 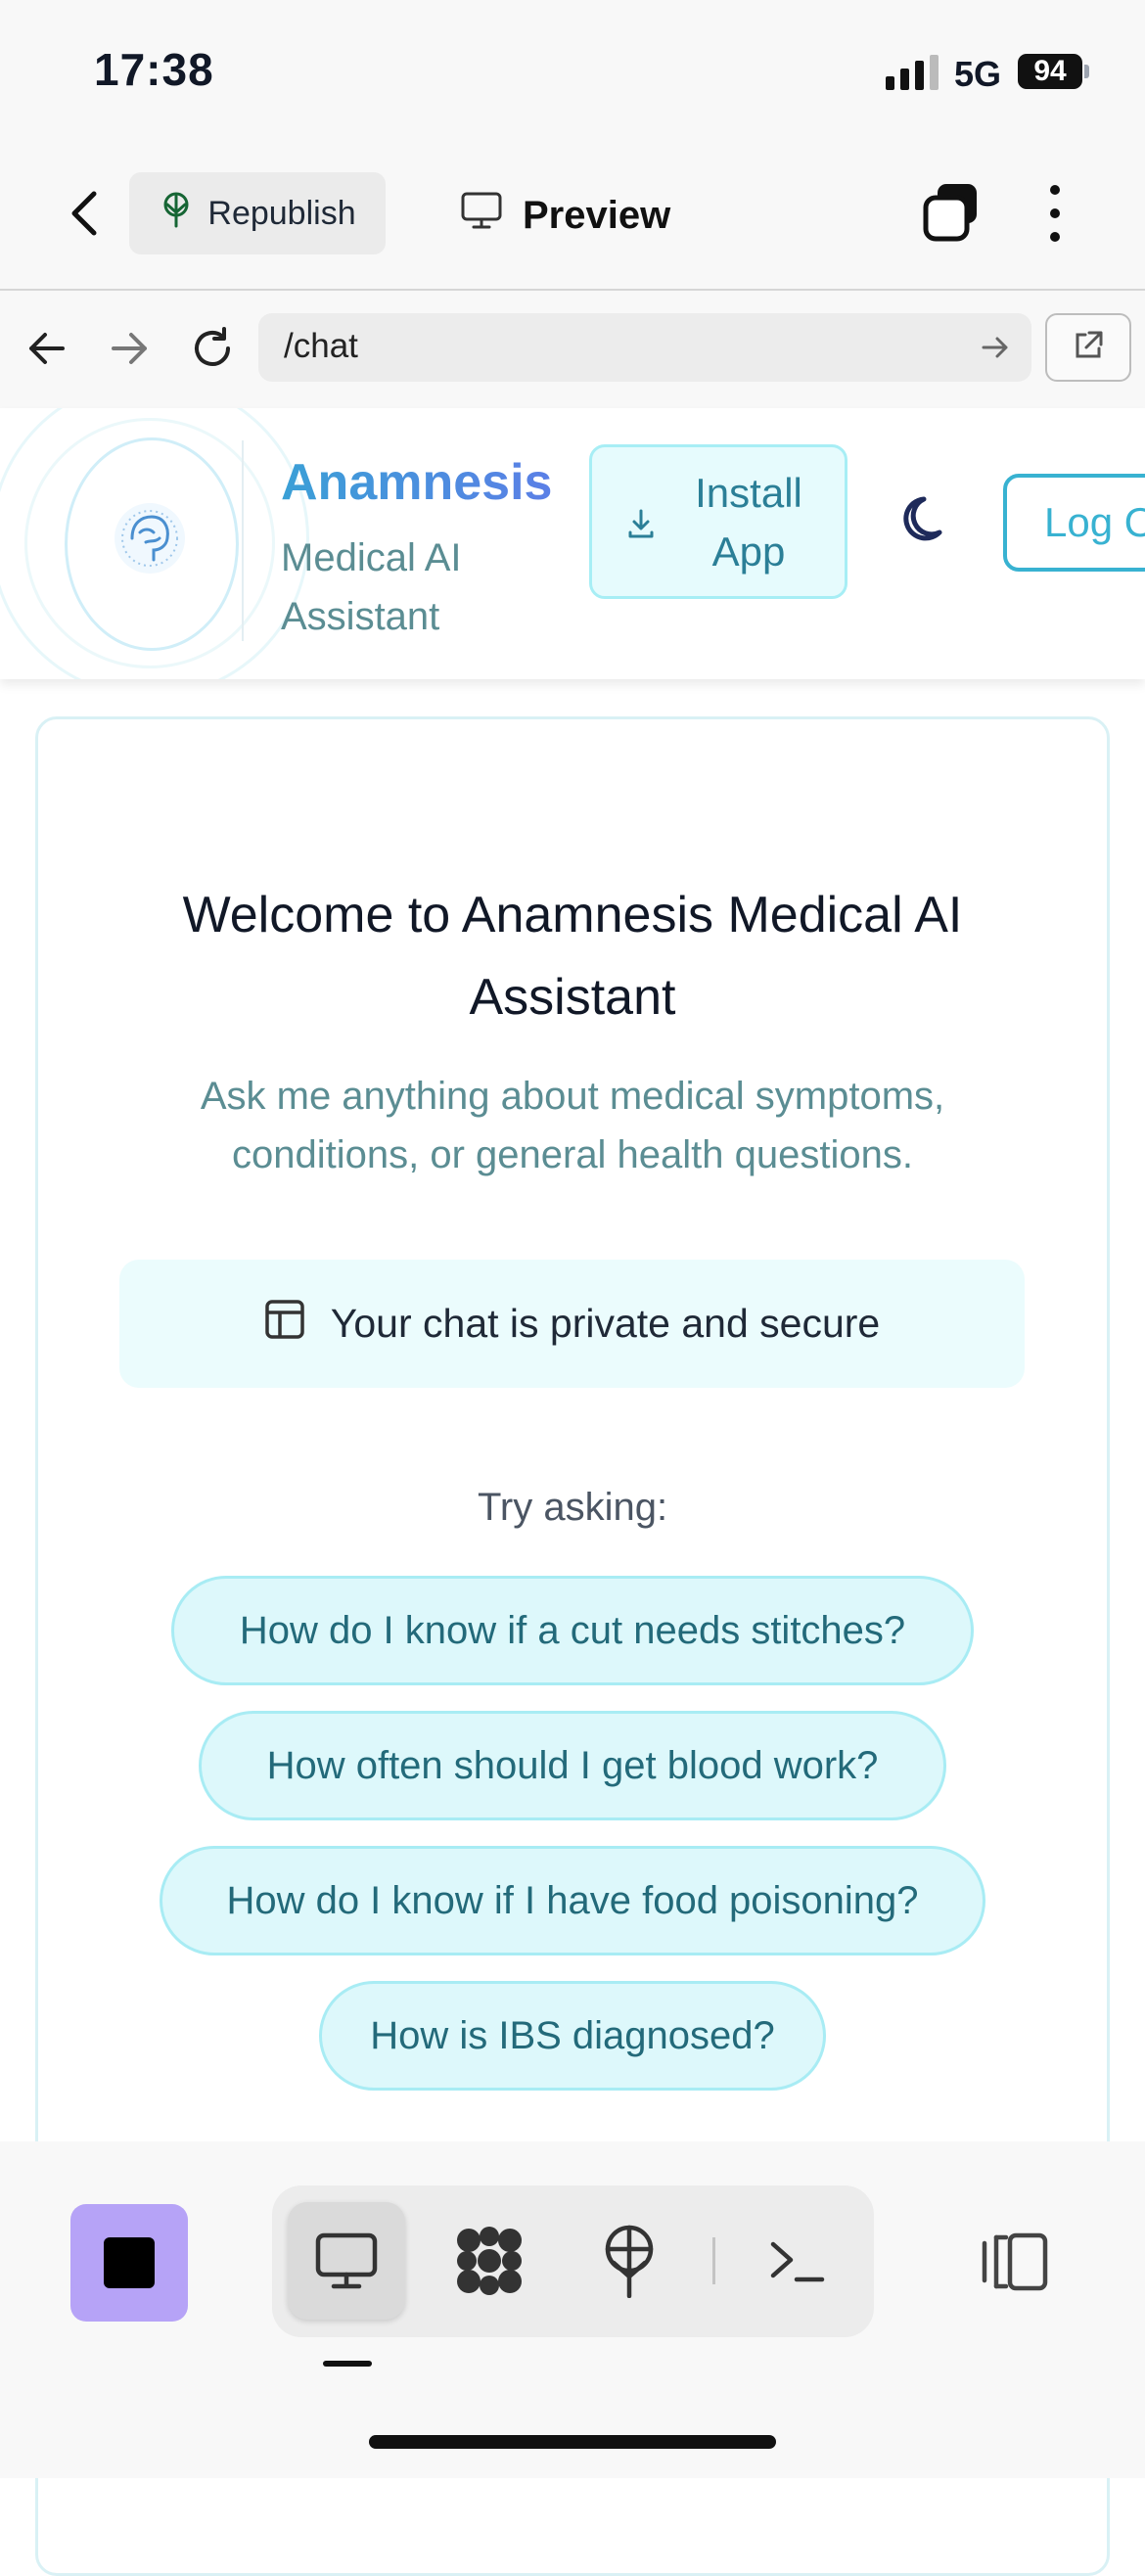 What do you see at coordinates (572, 1900) in the screenshot?
I see `suggestion-chip: How do I know if I have food poisoning?` at bounding box center [572, 1900].